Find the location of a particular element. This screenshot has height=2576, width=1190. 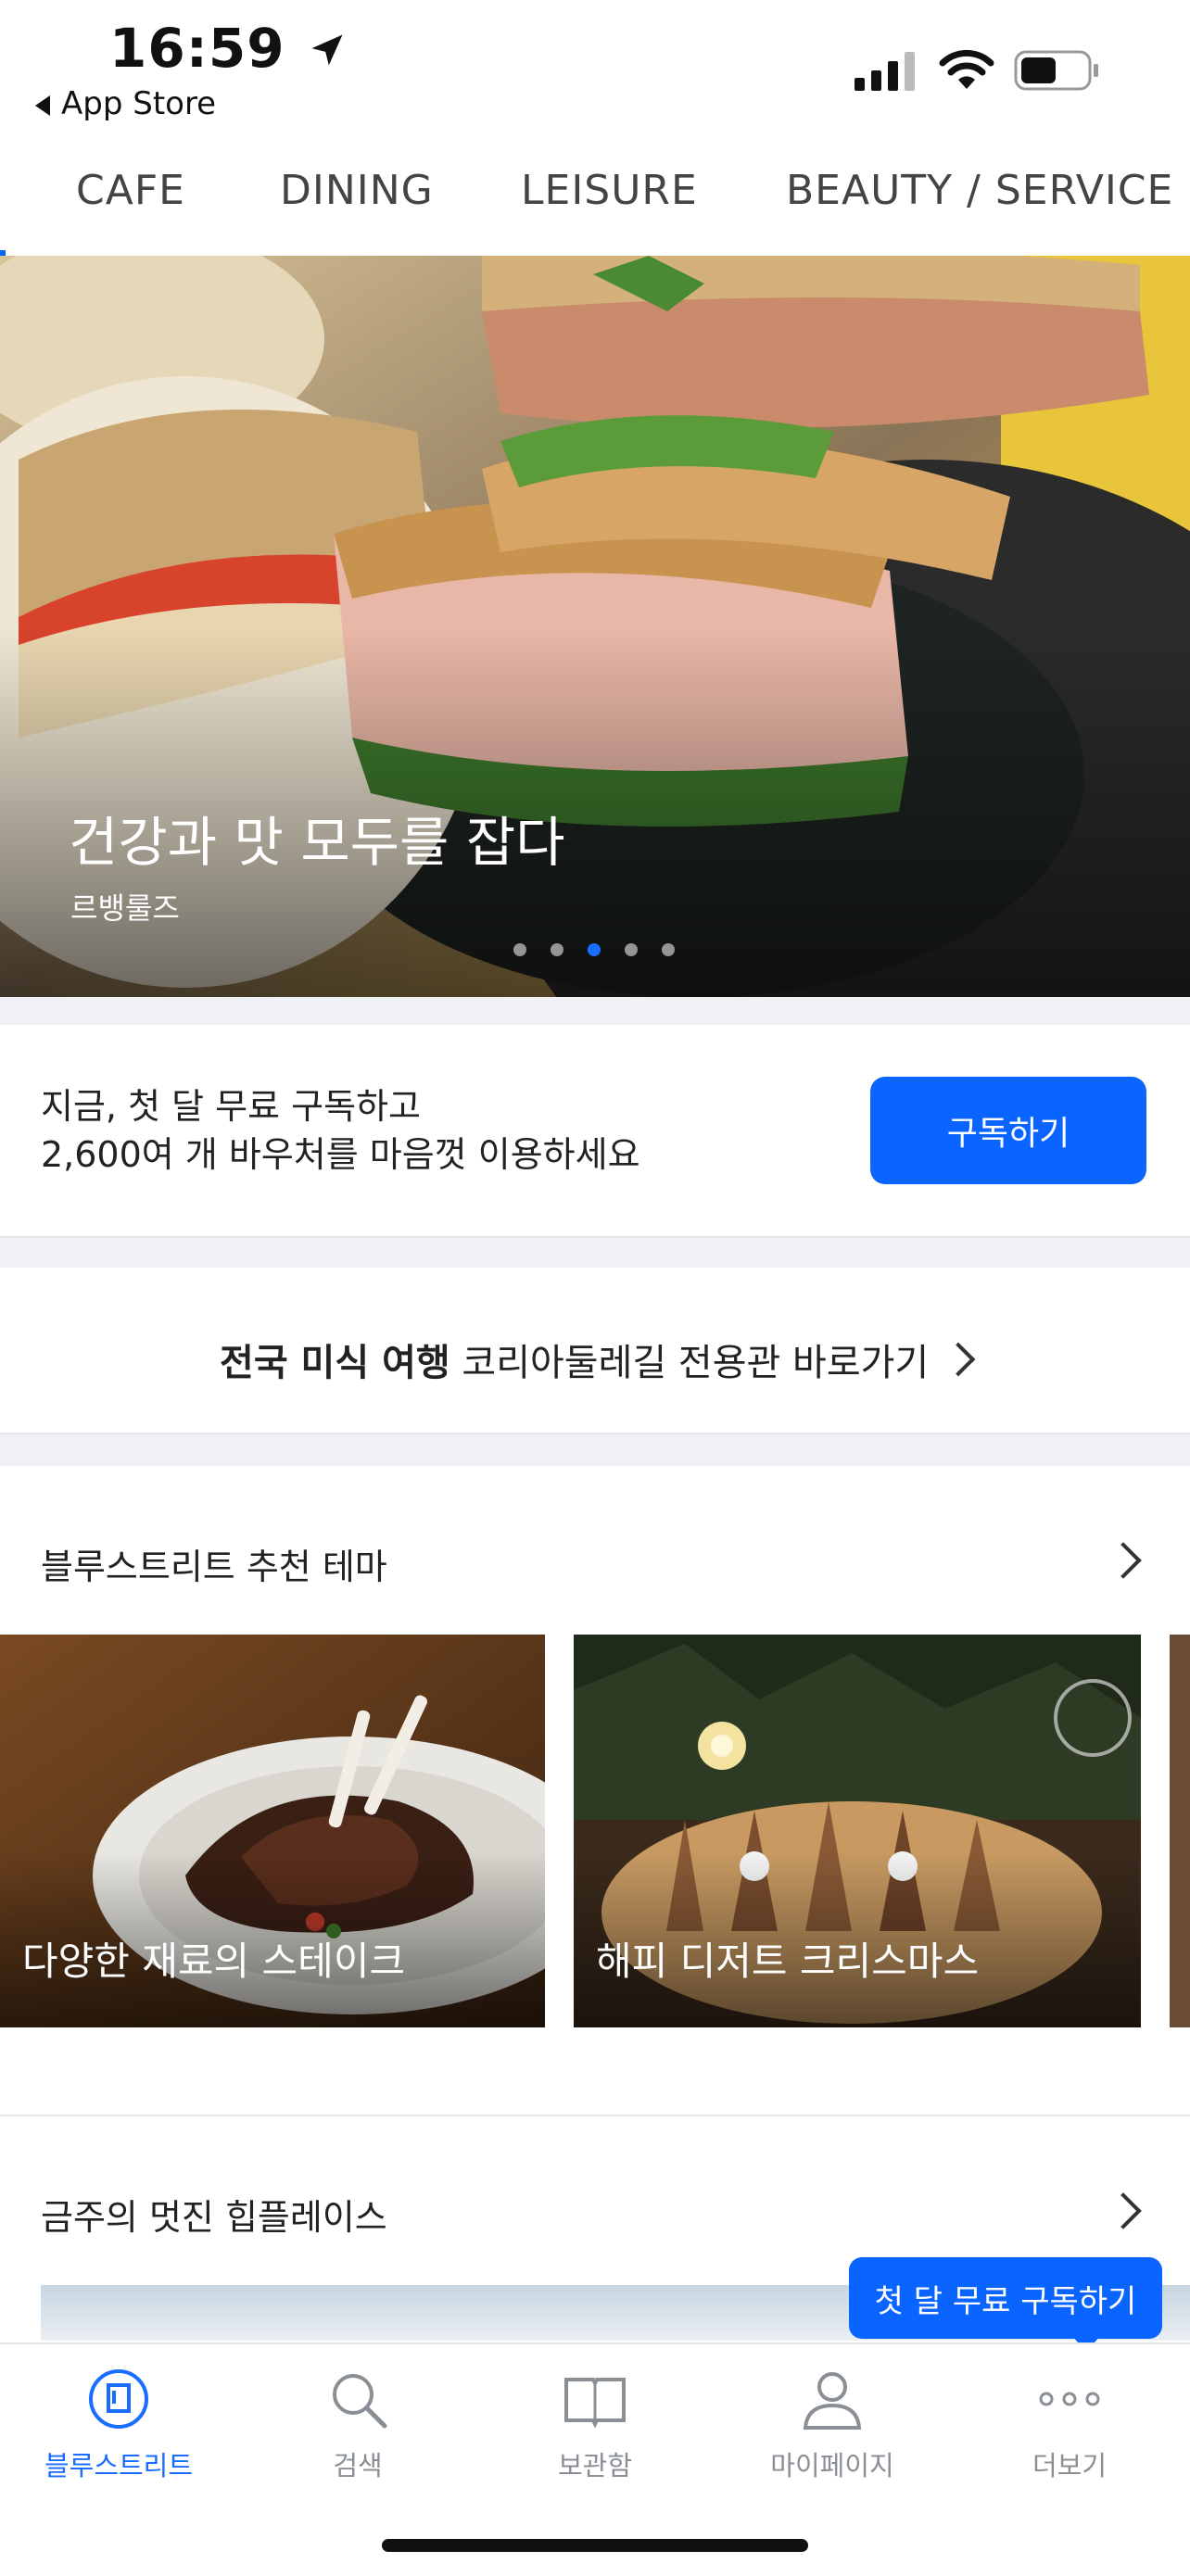

back-to-app-store: App Store is located at coordinates (126, 104).